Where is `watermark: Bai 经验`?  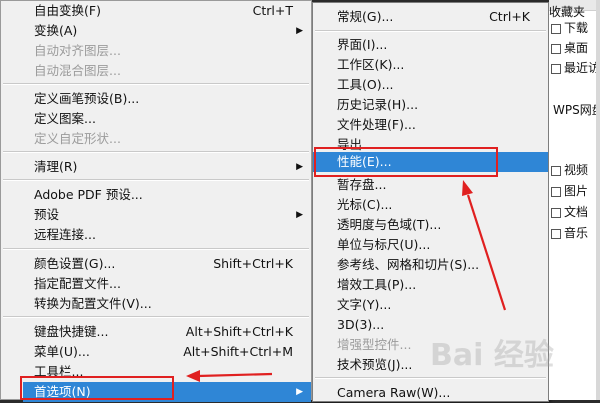 watermark: Bai 经验 is located at coordinates (492, 355).